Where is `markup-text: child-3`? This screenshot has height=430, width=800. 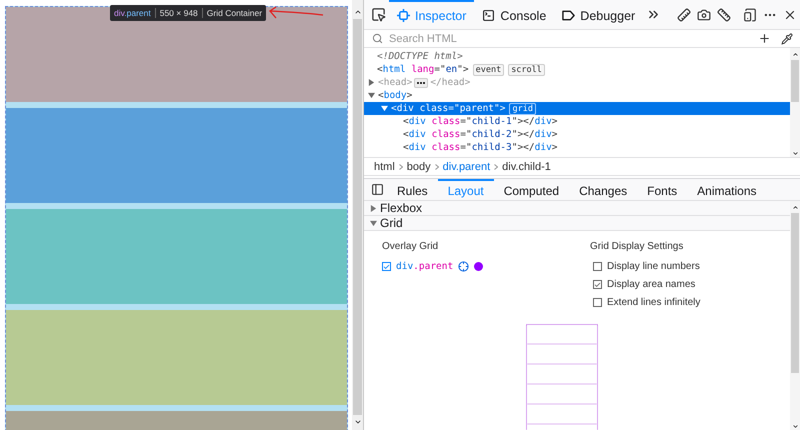 markup-text: child-3 is located at coordinates (492, 147).